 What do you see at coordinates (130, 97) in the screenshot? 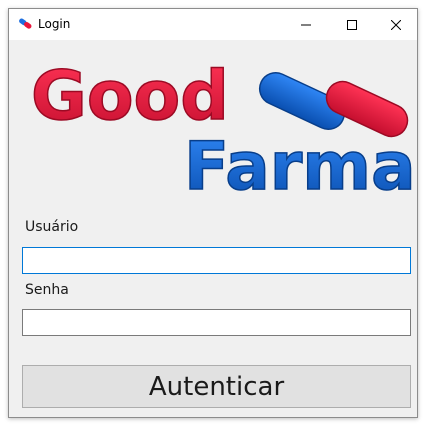
I see `logo-word-good: Good` at bounding box center [130, 97].